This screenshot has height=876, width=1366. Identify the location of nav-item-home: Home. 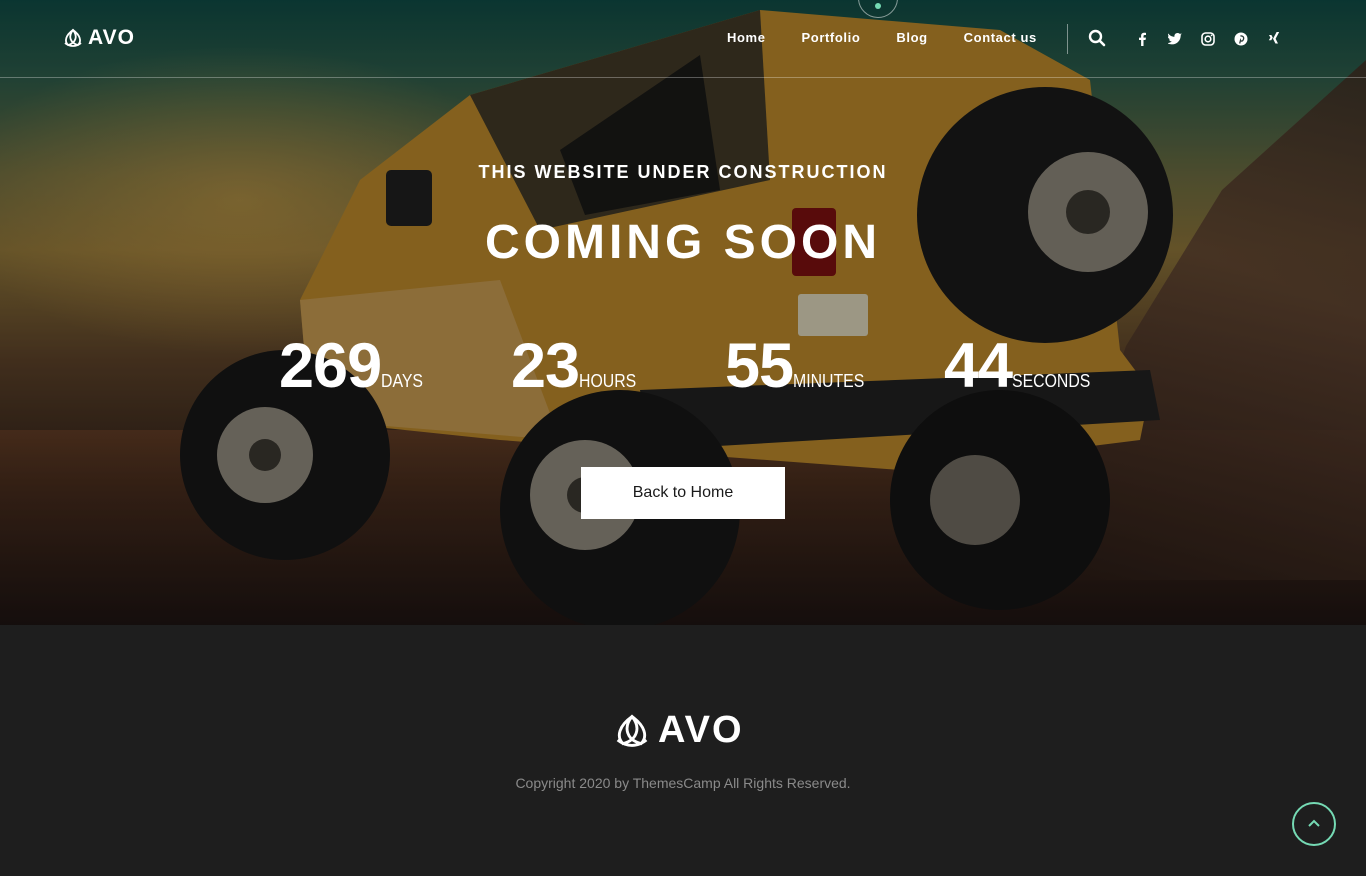
(746, 37).